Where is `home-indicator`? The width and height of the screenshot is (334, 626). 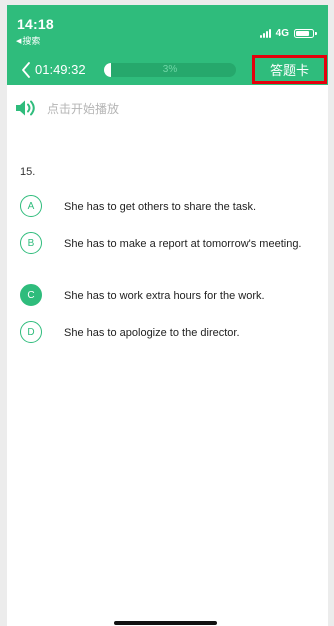
home-indicator is located at coordinates (165, 623).